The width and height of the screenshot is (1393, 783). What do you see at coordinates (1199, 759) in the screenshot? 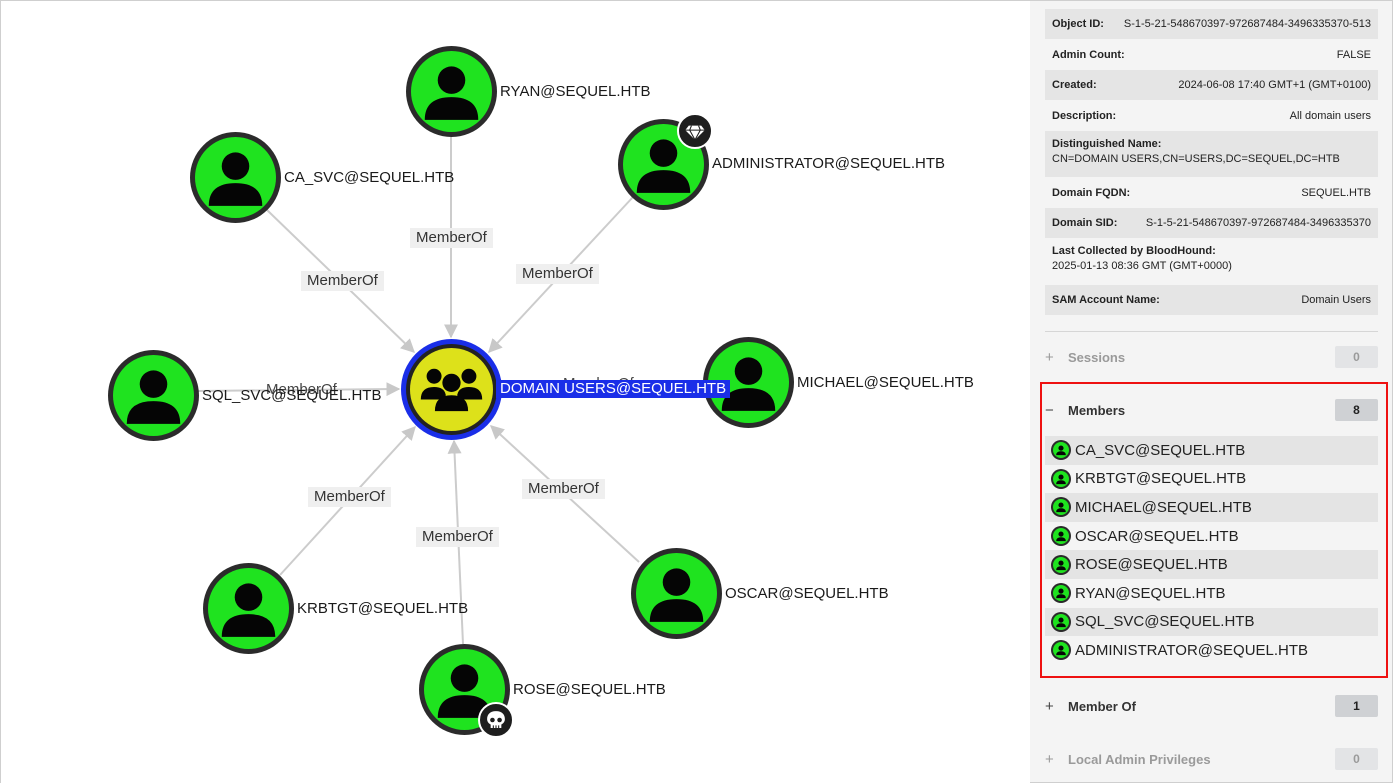
I see `section-title-local-admin: Local Admin Privileges` at bounding box center [1199, 759].